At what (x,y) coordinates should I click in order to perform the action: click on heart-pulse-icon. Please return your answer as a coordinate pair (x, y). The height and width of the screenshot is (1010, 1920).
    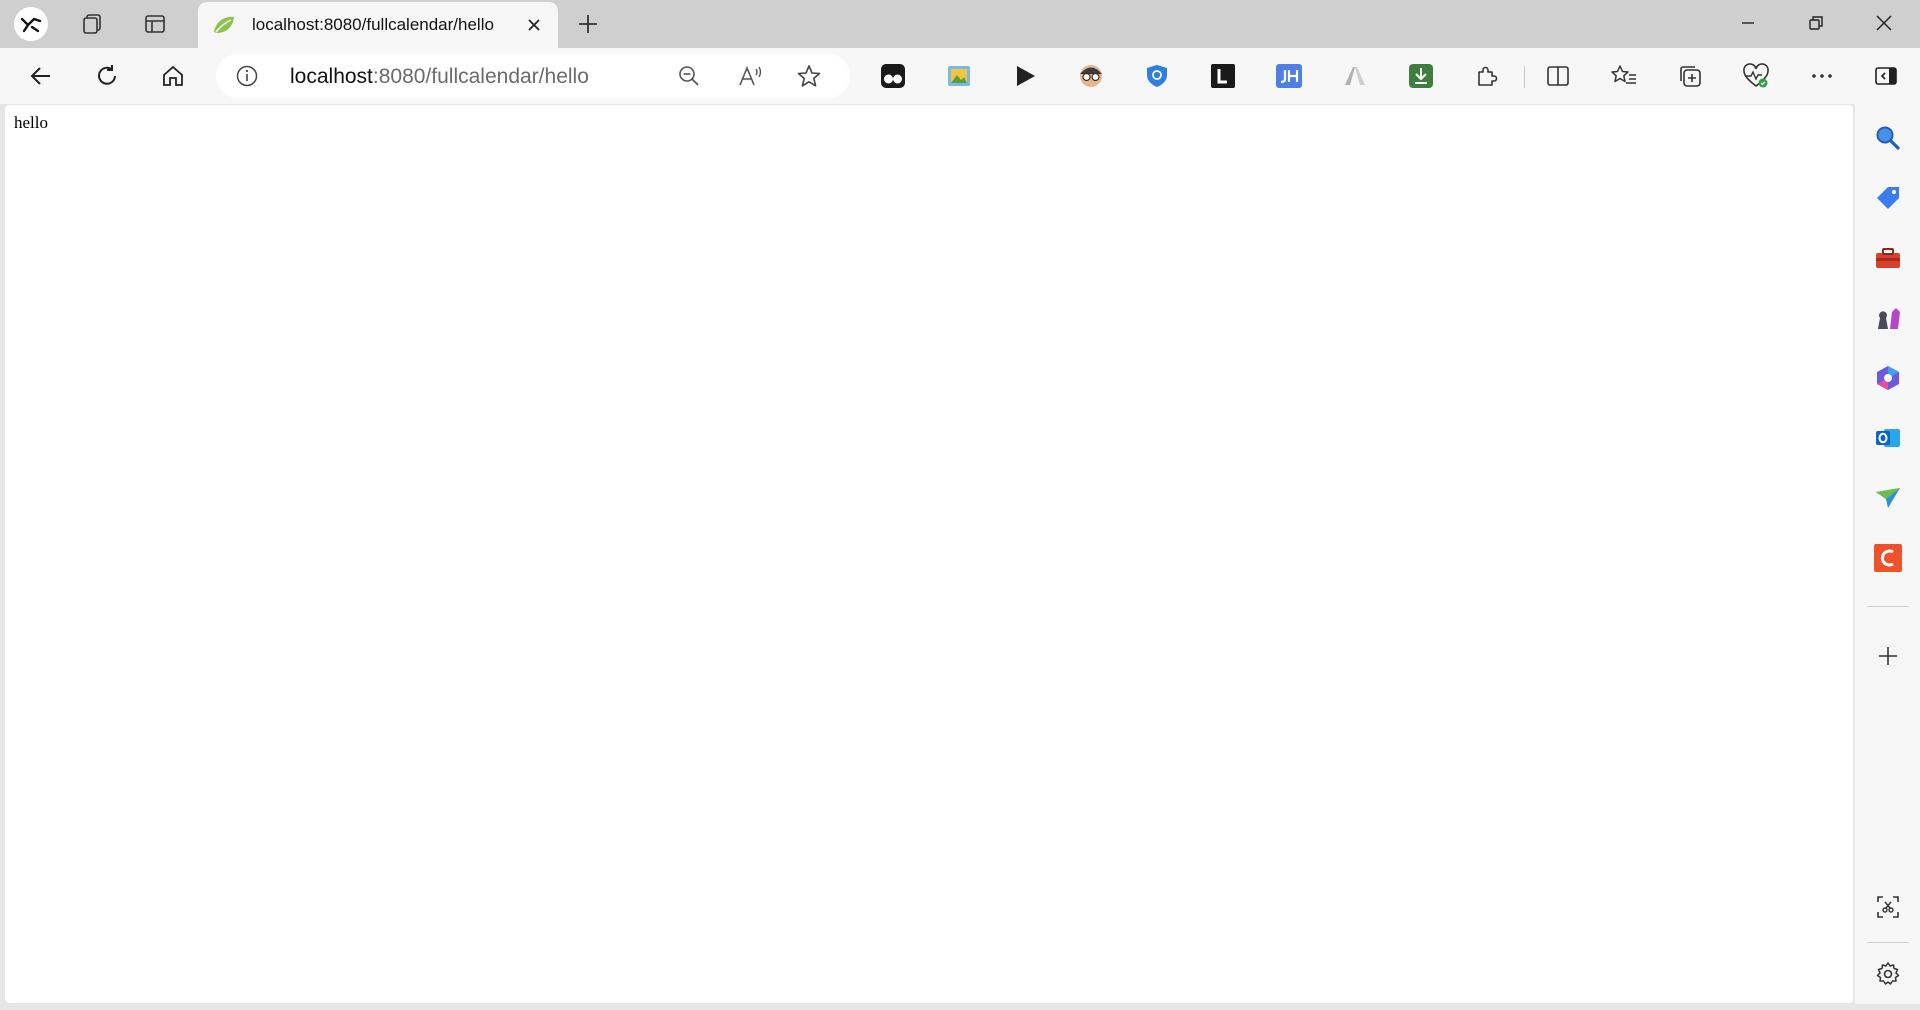
    Looking at the image, I should click on (1756, 75).